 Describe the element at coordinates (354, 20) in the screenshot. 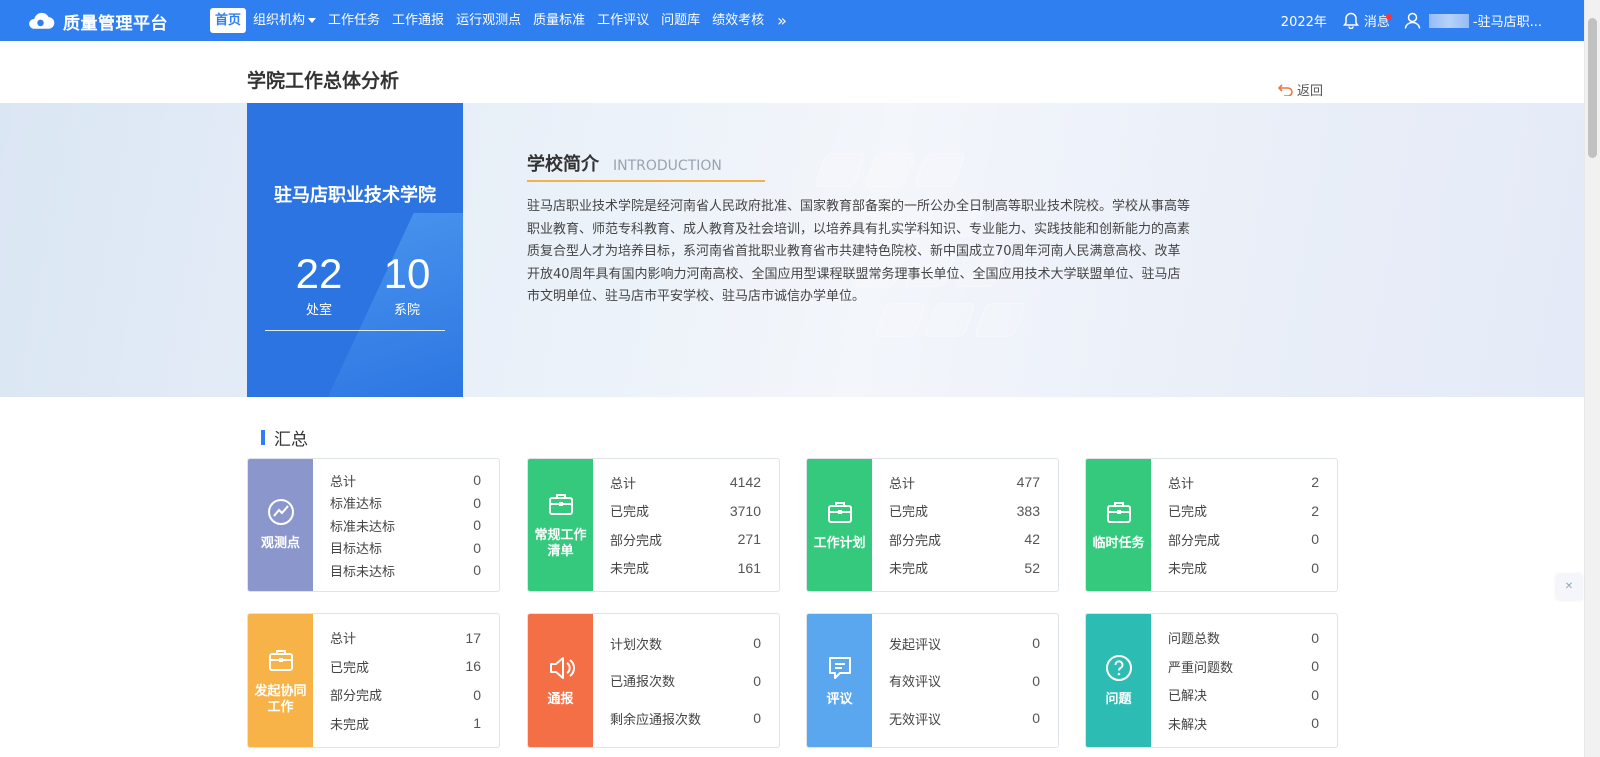

I see `nav-work-tasks: 工作任务` at that location.